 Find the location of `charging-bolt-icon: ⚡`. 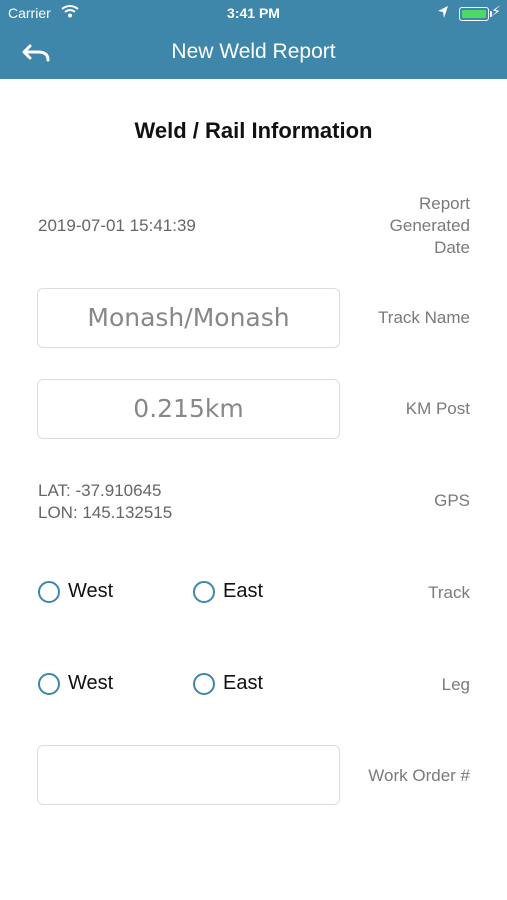

charging-bolt-icon: ⚡ is located at coordinates (496, 11).